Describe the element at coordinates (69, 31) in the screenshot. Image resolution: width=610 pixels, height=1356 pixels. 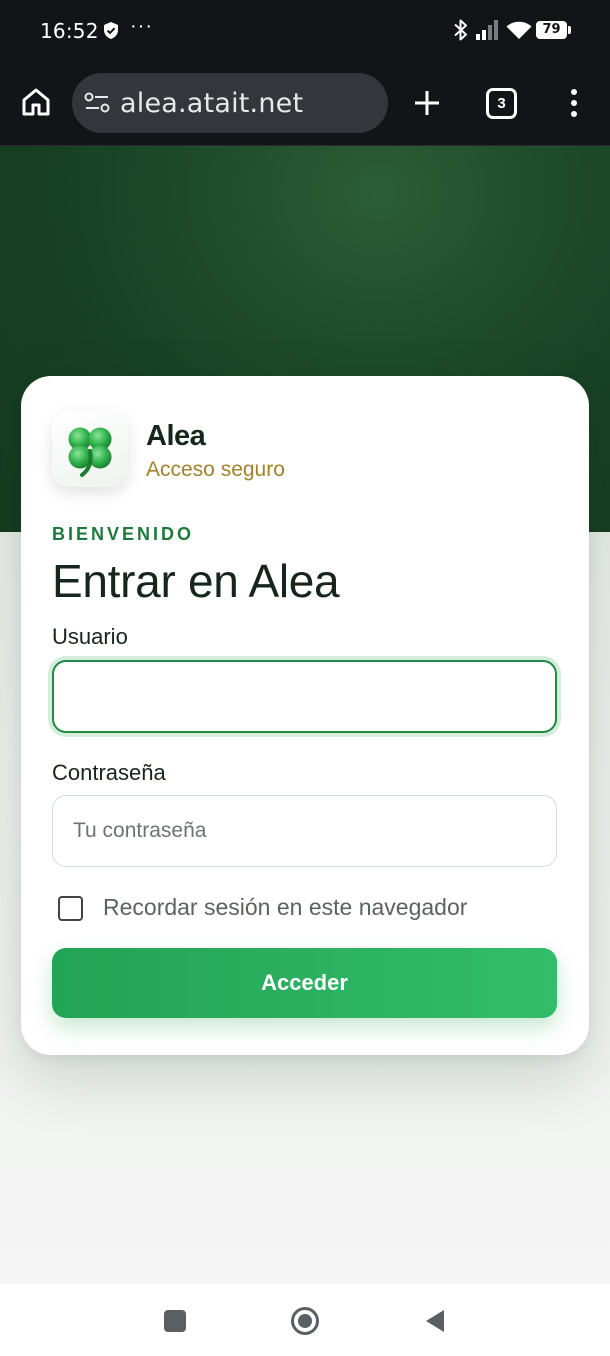
I see `status-time: 16:52` at that location.